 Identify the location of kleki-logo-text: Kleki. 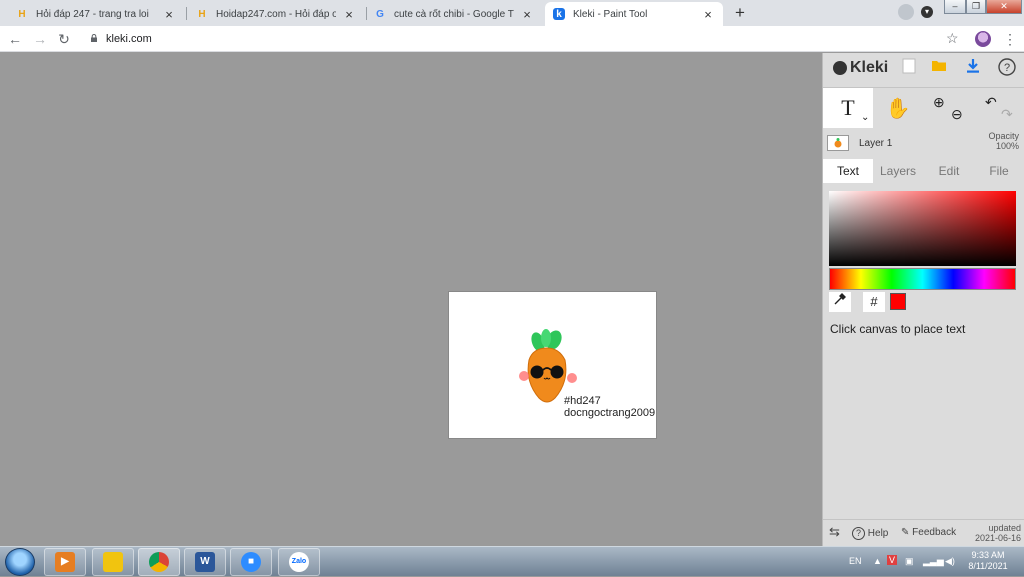
(869, 67).